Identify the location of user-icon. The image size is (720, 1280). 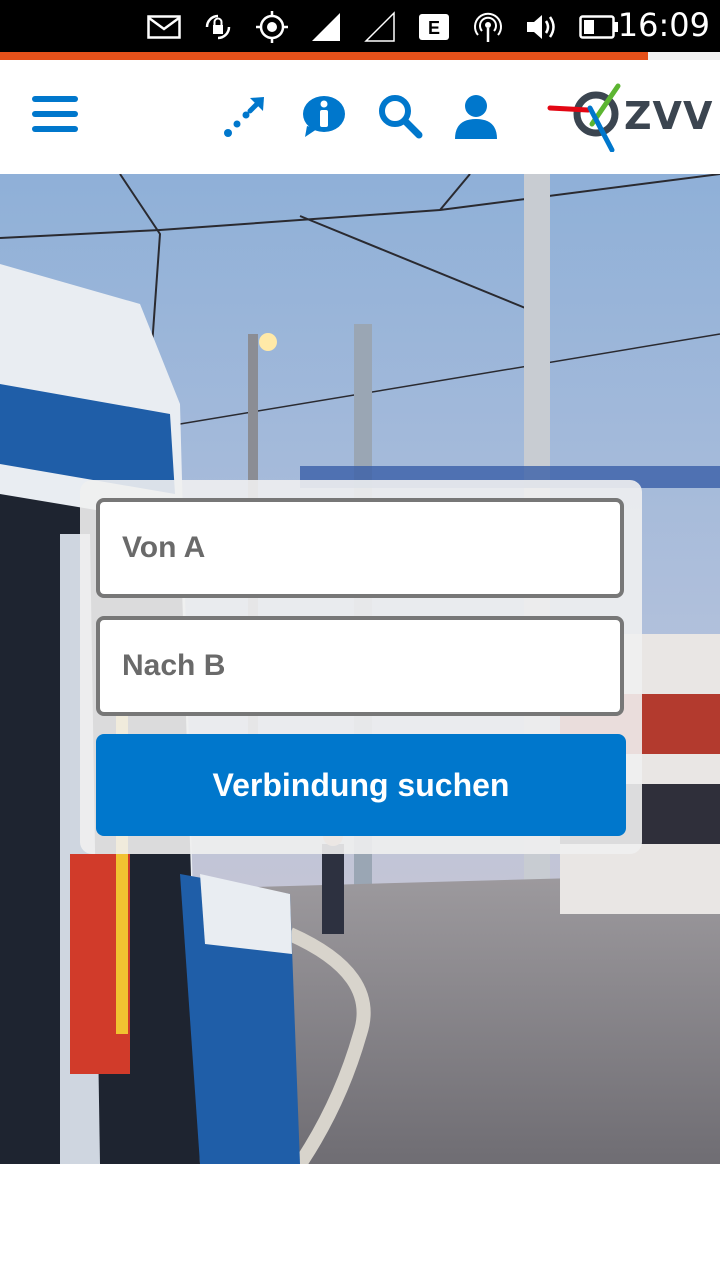
(476, 117).